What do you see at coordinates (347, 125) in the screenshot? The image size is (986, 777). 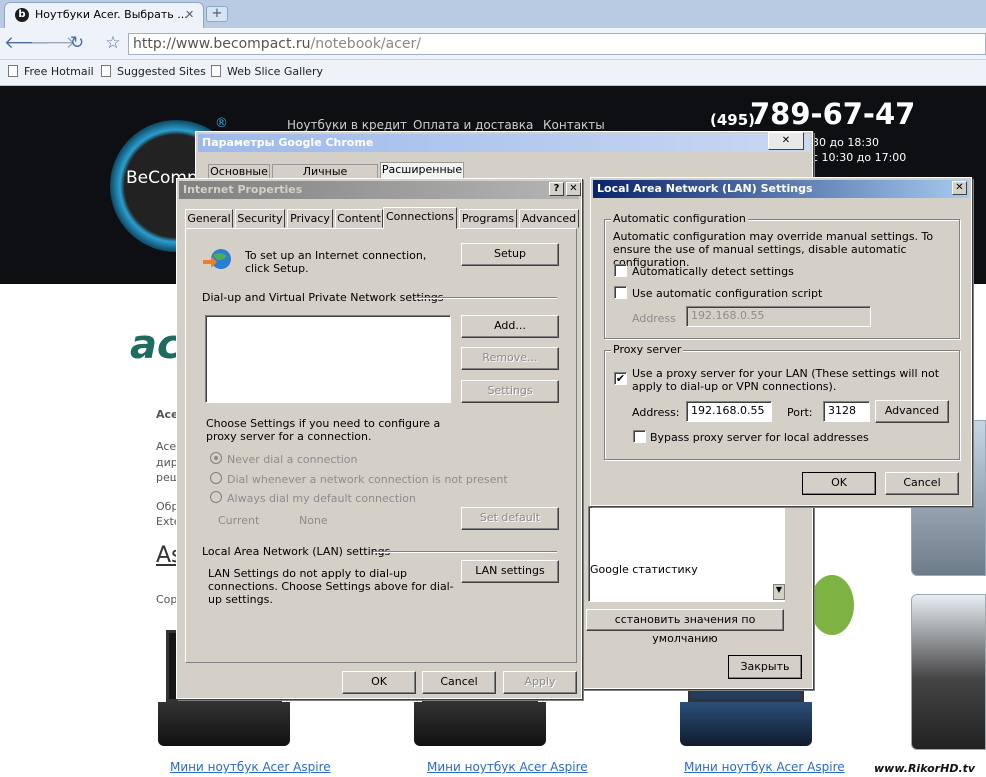 I see `nav-link-credit: Ноутбуки в кредит` at bounding box center [347, 125].